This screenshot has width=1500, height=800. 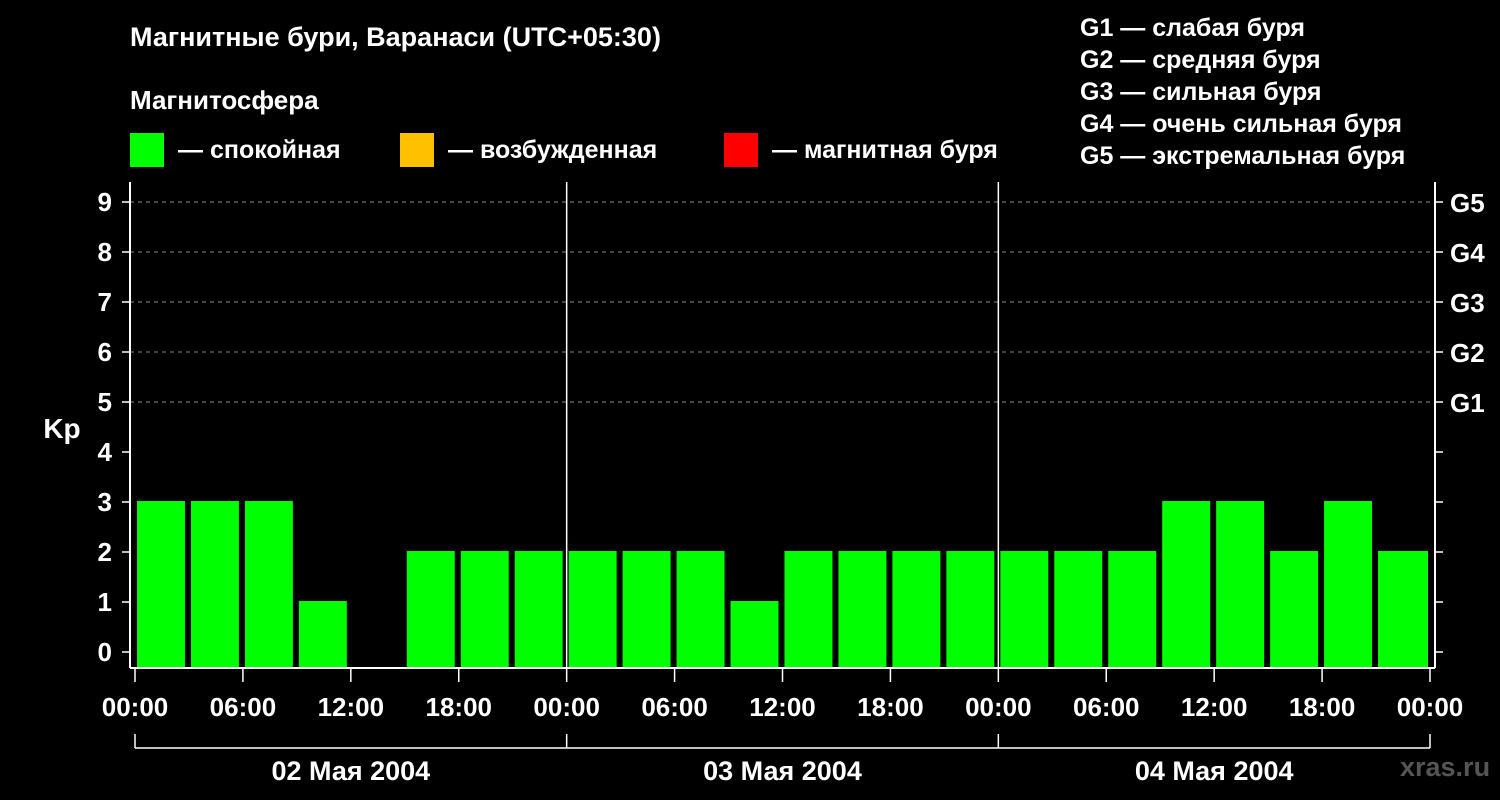 I want to click on x-tick-label-1: 06:00, so click(x=243, y=707).